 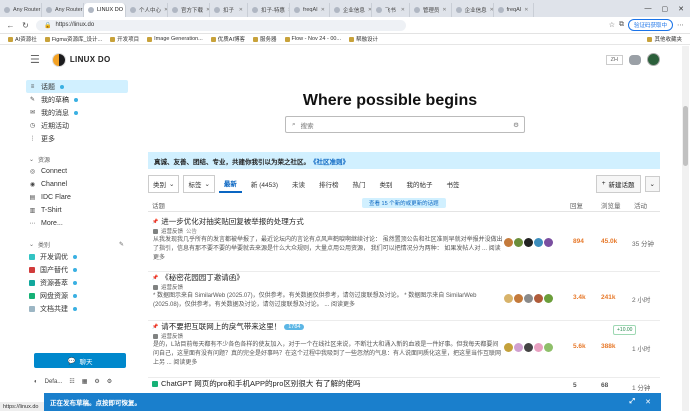 What do you see at coordinates (575, 385) in the screenshot?
I see `topic-replies: 5` at bounding box center [575, 385].